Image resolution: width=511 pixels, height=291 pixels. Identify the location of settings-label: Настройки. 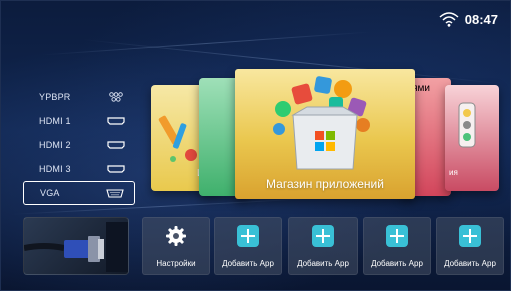
(176, 263).